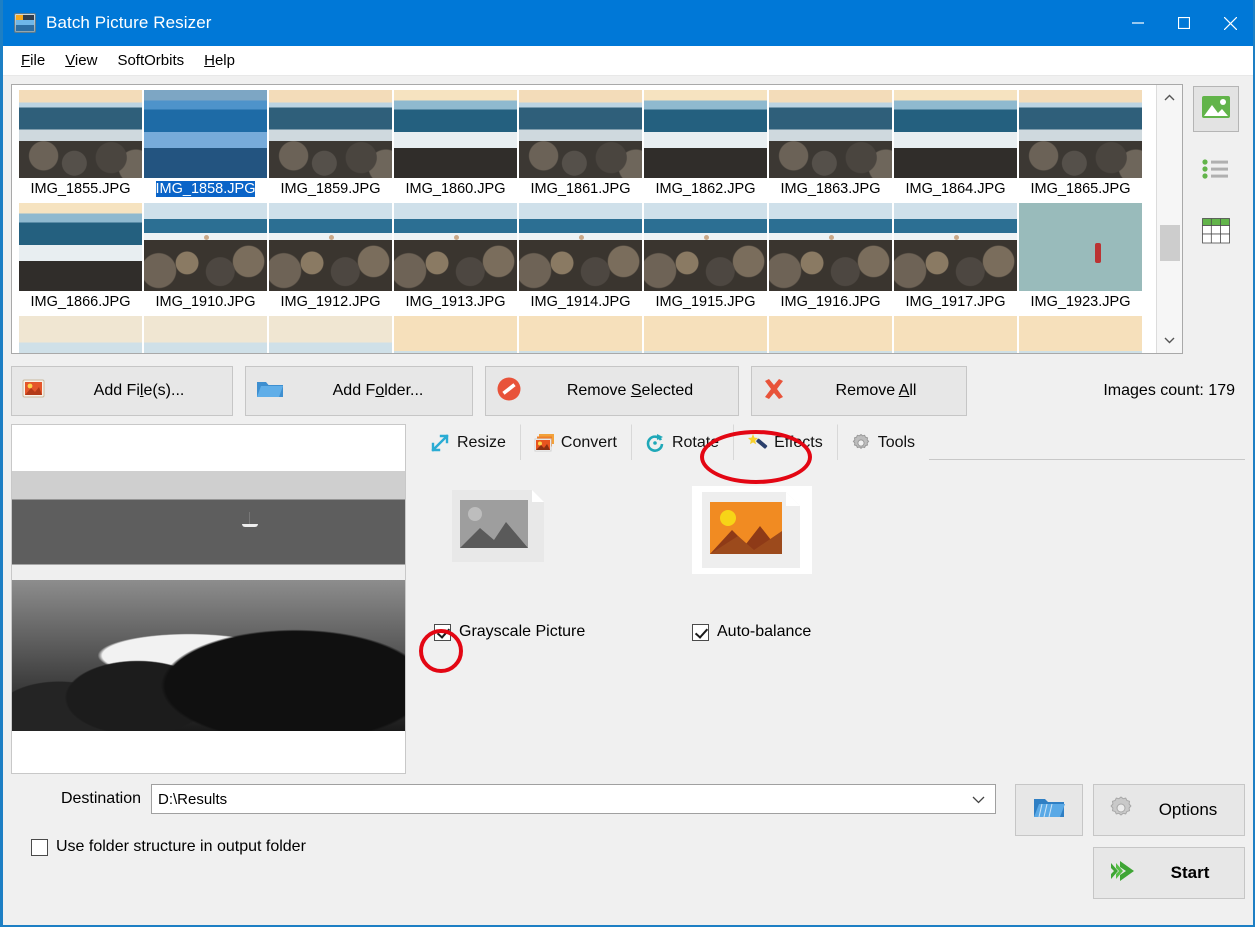 Image resolution: width=1255 pixels, height=927 pixels. I want to click on grayscale-checkbox-row: Grayscale Picture, so click(509, 632).